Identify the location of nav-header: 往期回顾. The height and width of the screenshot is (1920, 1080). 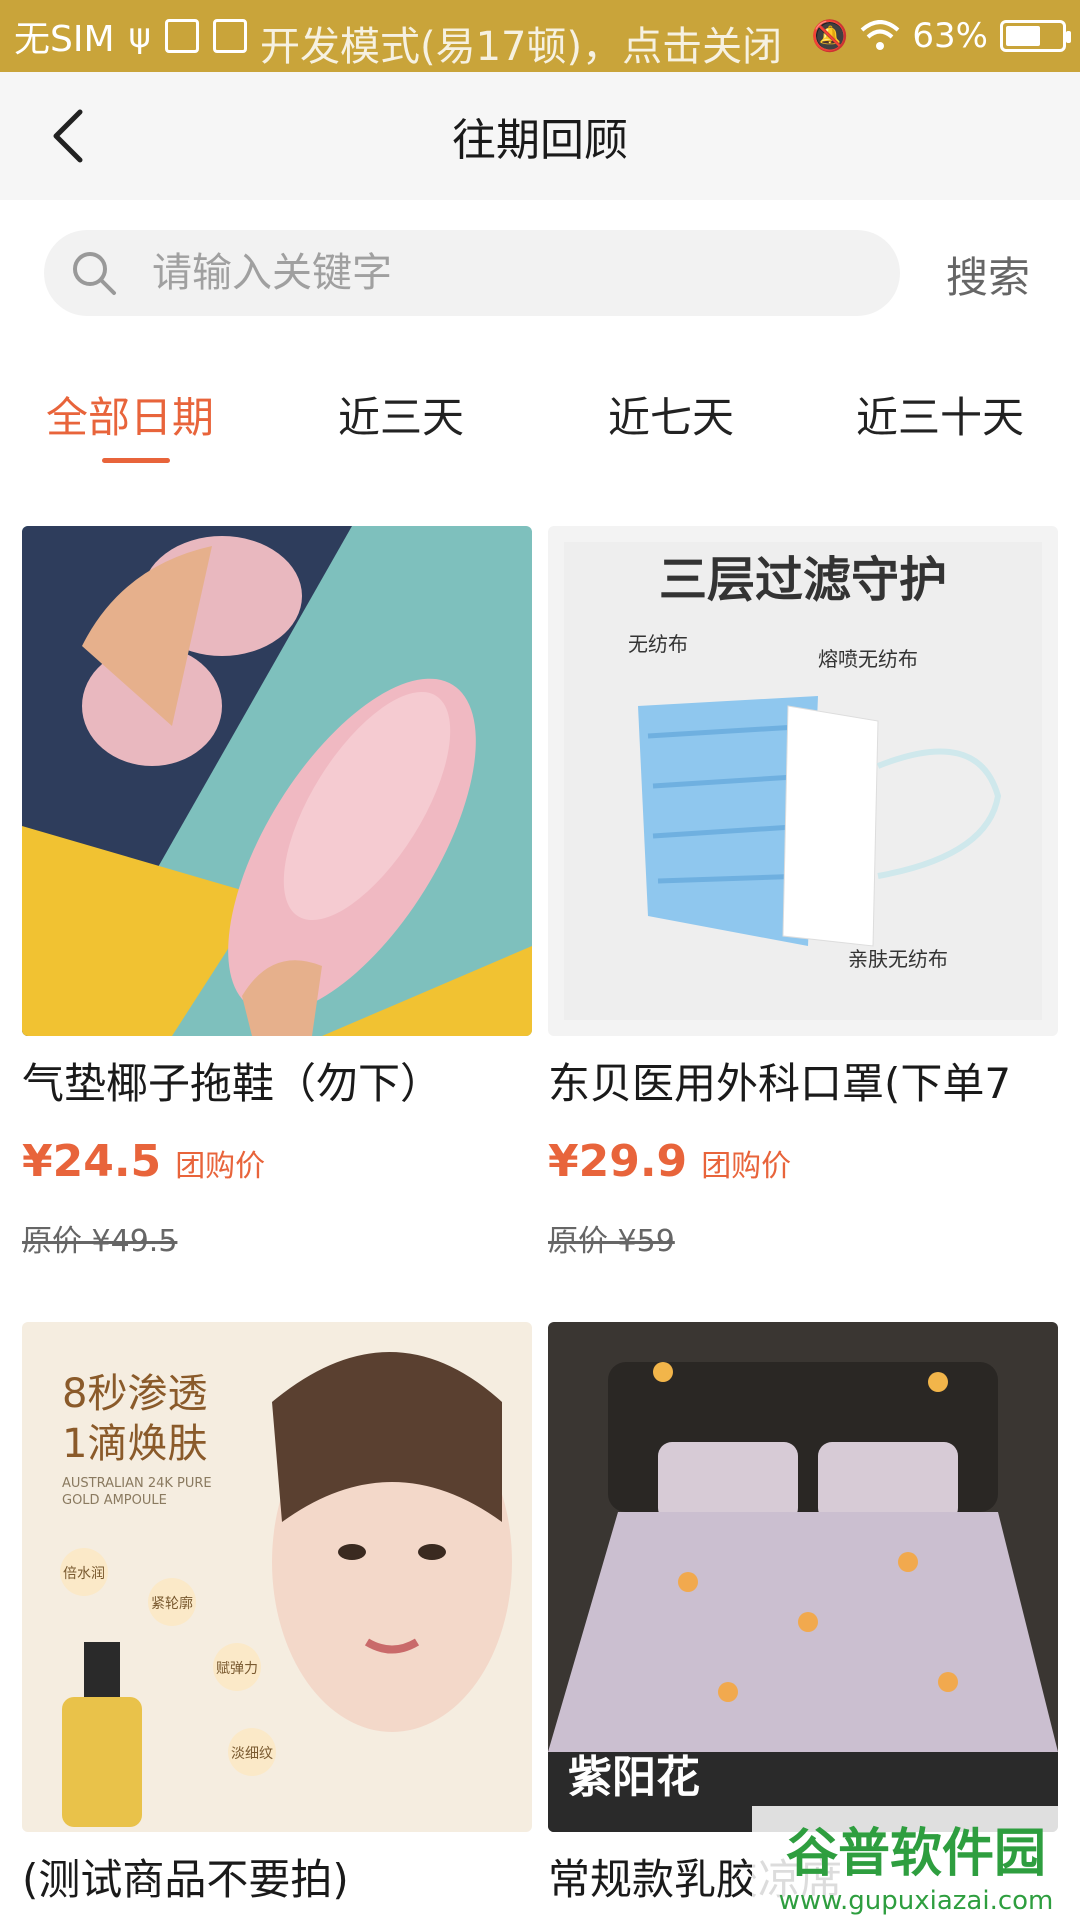
(540, 136).